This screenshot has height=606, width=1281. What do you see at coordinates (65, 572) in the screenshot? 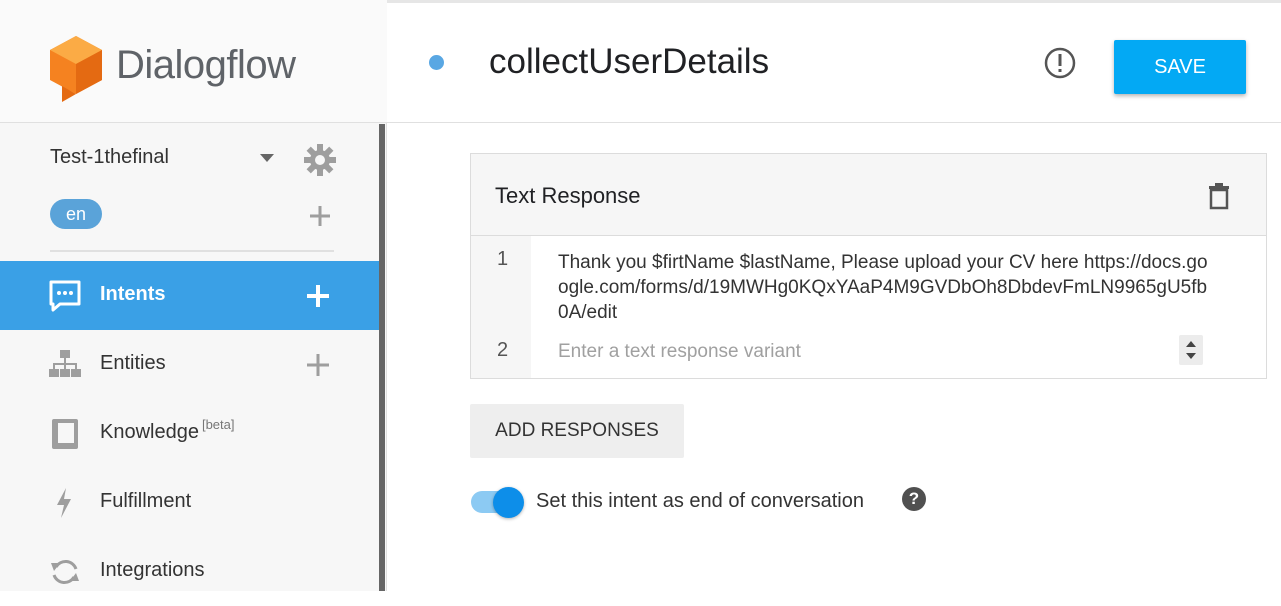
I see `sync-icon` at bounding box center [65, 572].